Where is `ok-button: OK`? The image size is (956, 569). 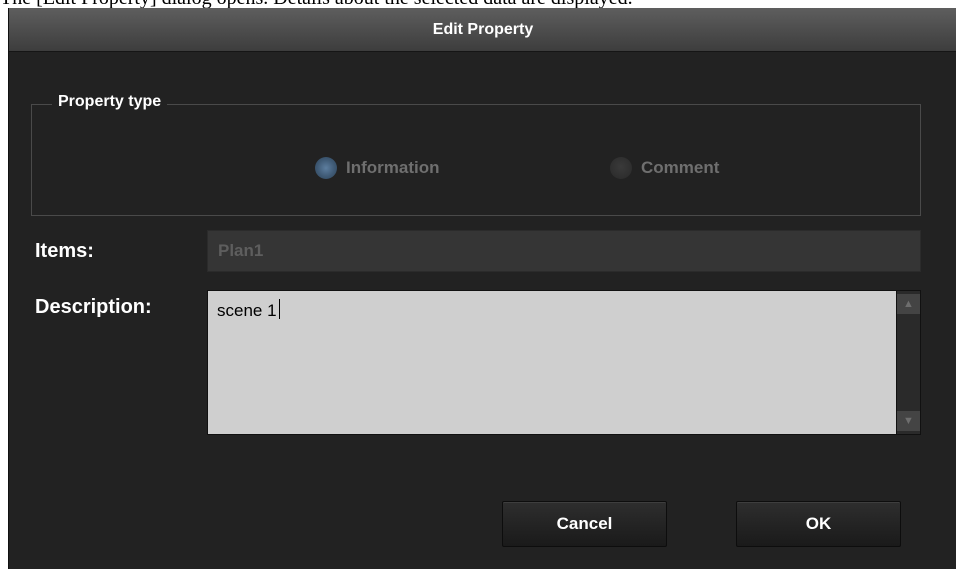
ok-button: OK is located at coordinates (818, 524).